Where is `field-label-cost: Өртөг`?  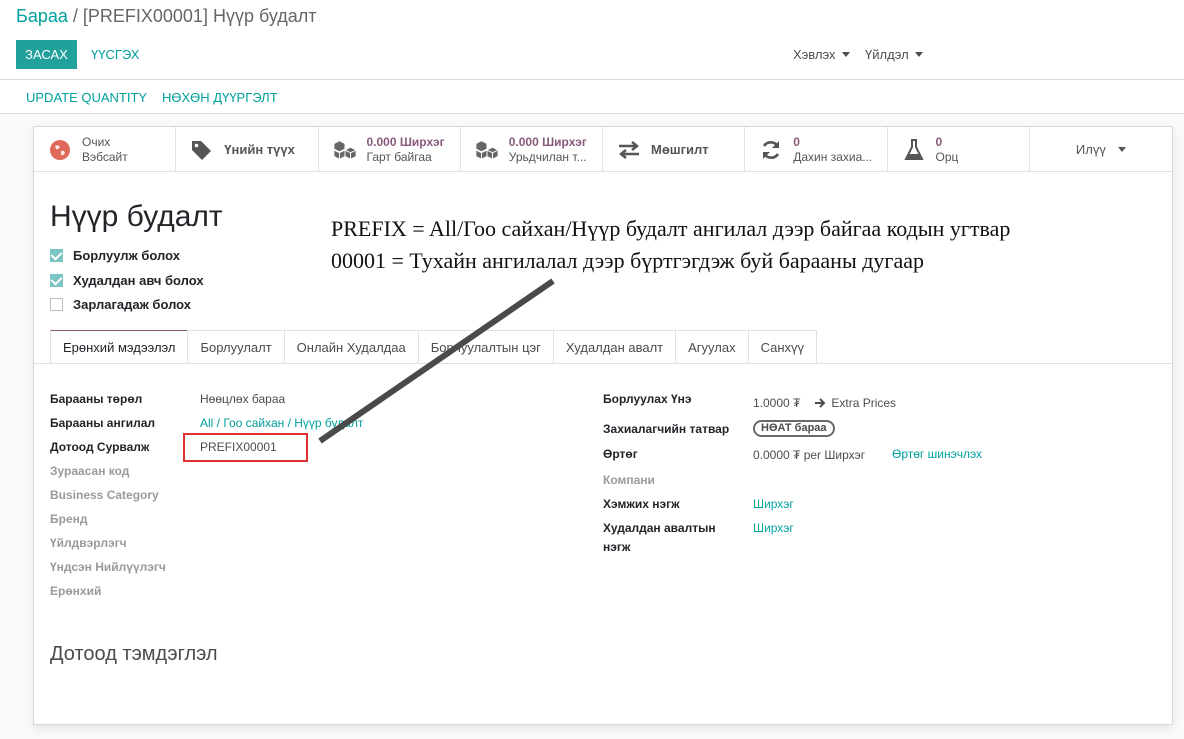 field-label-cost: Өртөг is located at coordinates (620, 454).